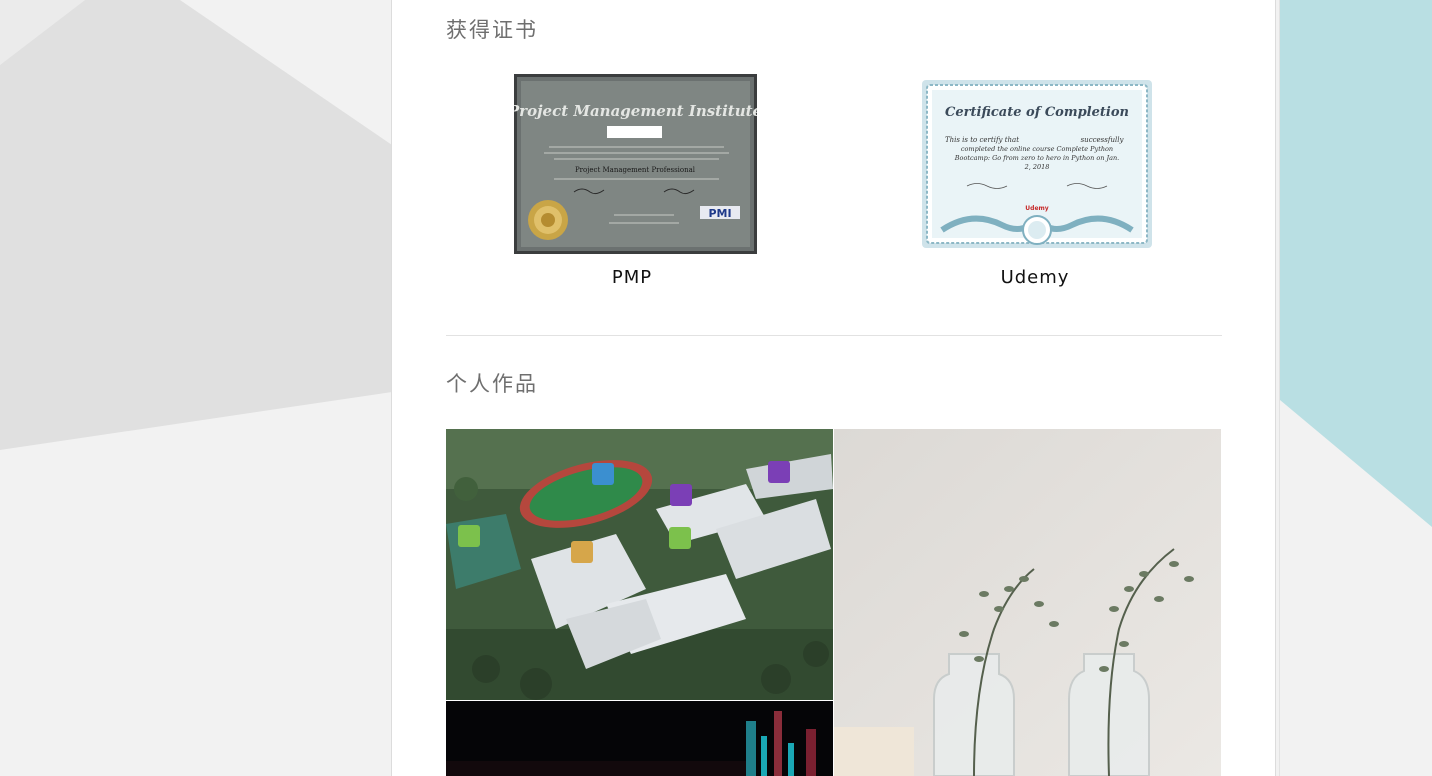 The width and height of the screenshot is (1432, 776). Describe the element at coordinates (834, 335) in the screenshot. I see `section-divider` at that location.